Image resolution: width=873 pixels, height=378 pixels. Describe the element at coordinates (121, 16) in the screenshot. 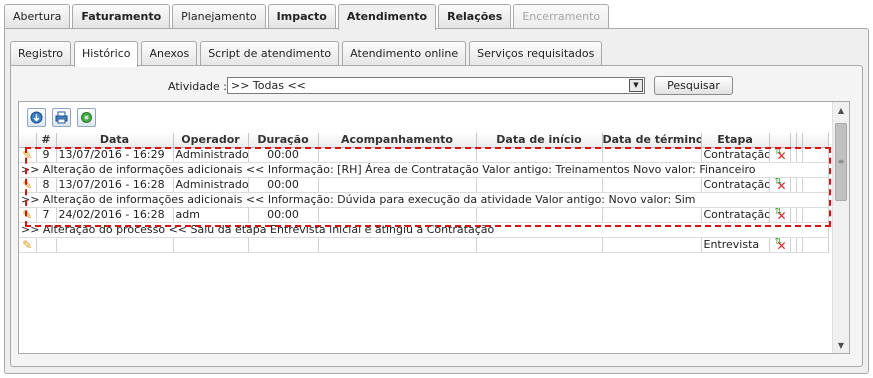

I see `tab-faturamento: Faturamento` at that location.